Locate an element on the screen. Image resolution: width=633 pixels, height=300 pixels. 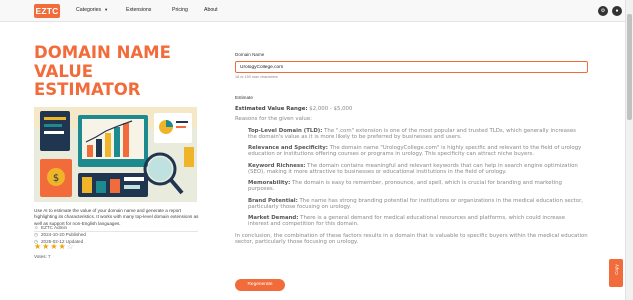
rating-stars: ★★★★☆ is located at coordinates (54, 246).